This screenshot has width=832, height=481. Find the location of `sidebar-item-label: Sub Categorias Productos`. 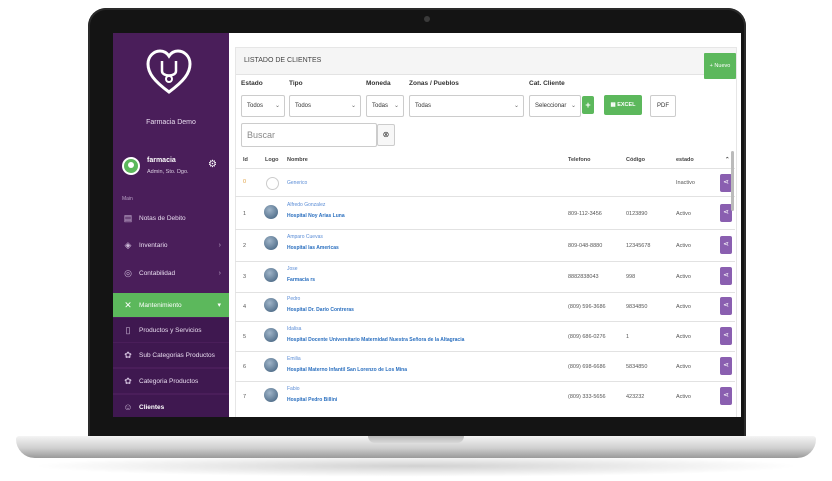

sidebar-item-label: Sub Categorias Productos is located at coordinates (177, 355).